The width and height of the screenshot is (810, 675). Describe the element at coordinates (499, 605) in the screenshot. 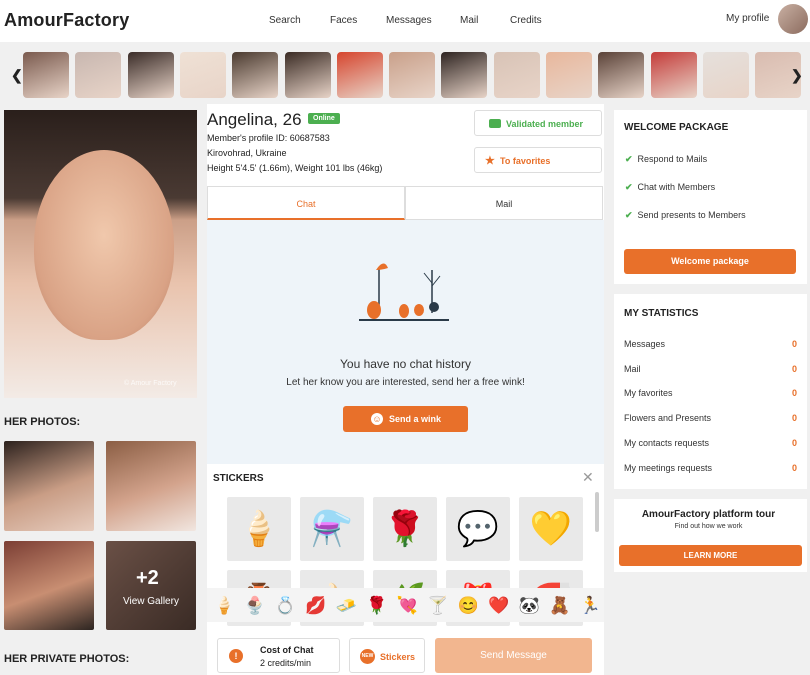

I see `sticker-category-tab: ❤️` at that location.